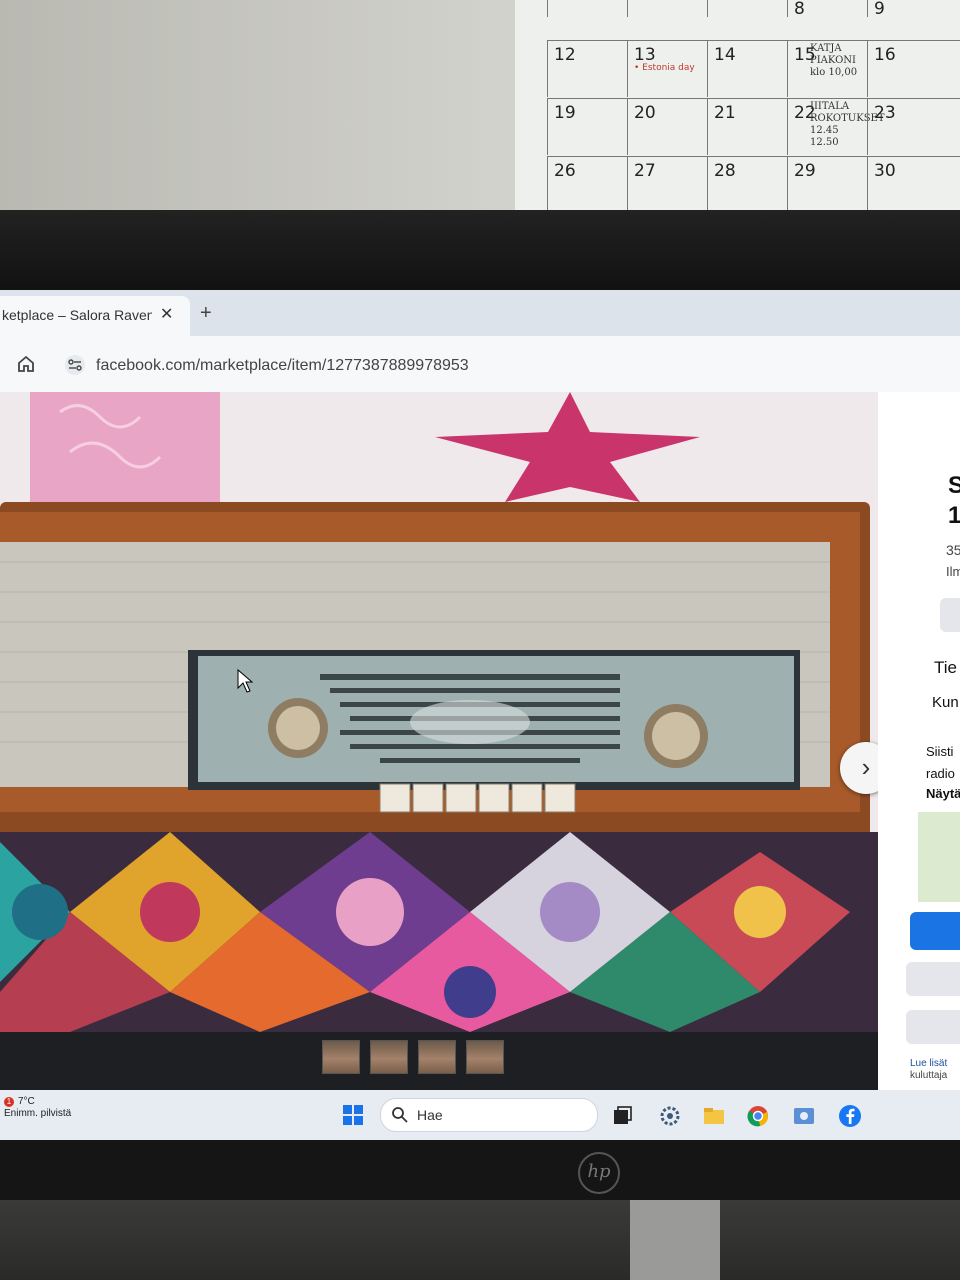 The image size is (960, 1280). I want to click on desk-surface, so click(480, 1240).